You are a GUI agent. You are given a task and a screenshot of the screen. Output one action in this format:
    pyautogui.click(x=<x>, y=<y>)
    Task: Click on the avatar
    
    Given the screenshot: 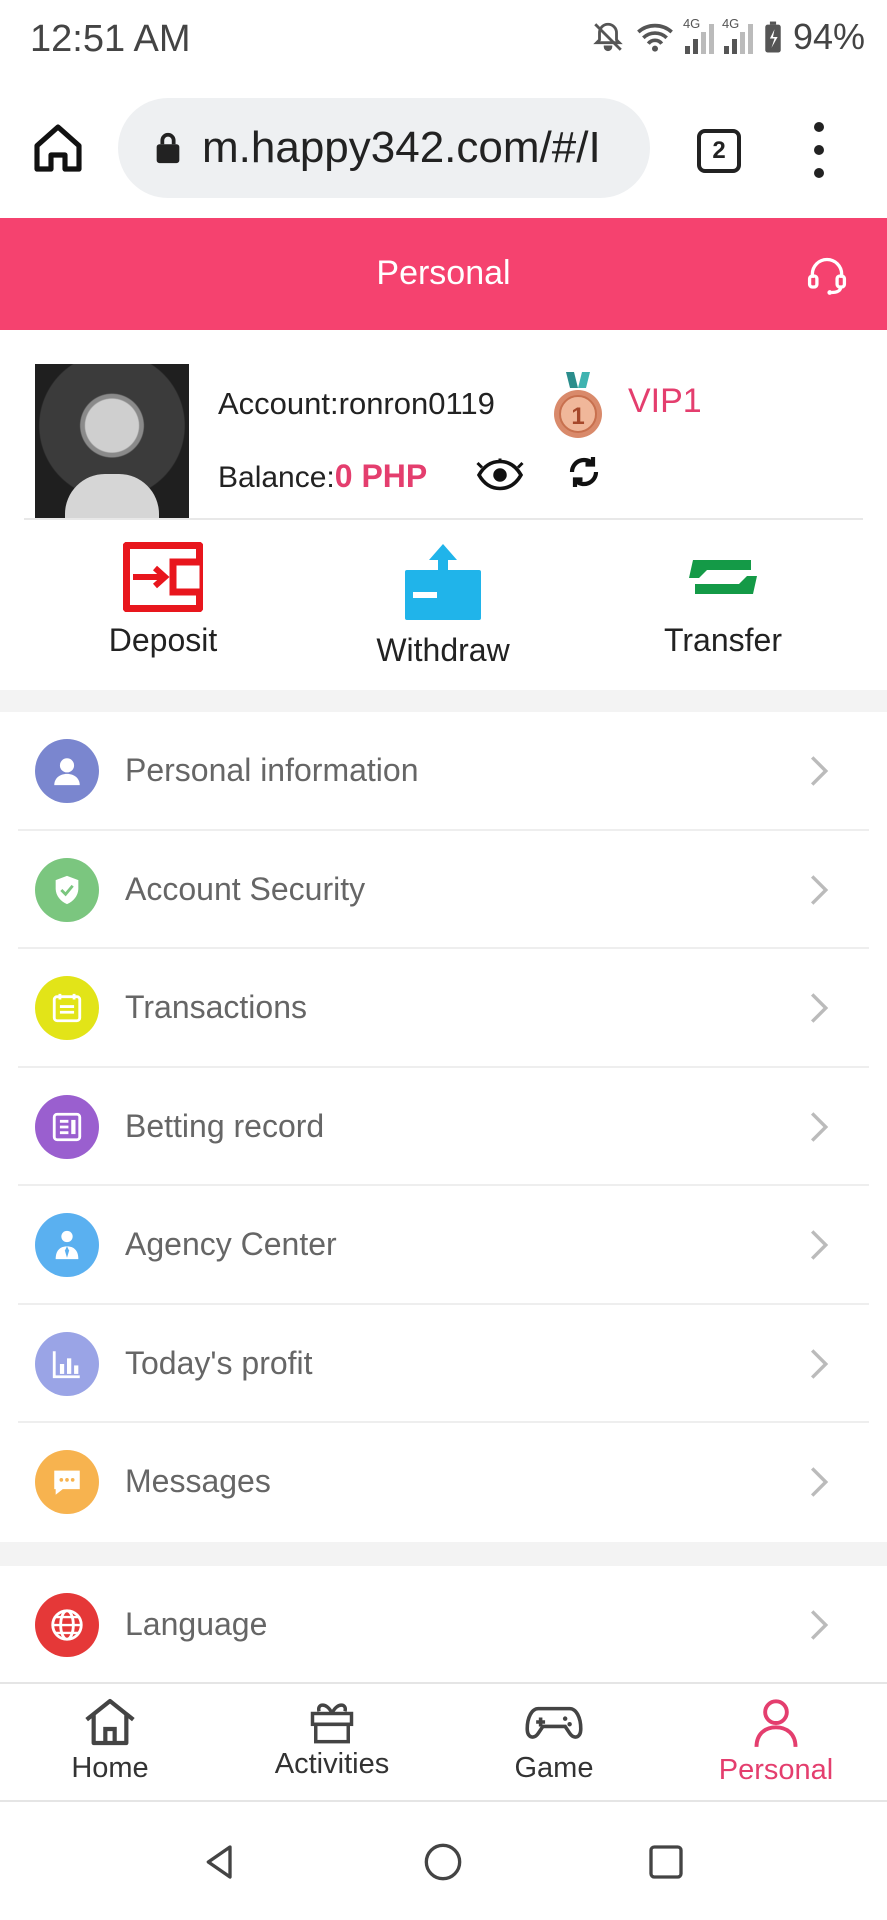 What is the action you would take?
    pyautogui.click(x=112, y=441)
    